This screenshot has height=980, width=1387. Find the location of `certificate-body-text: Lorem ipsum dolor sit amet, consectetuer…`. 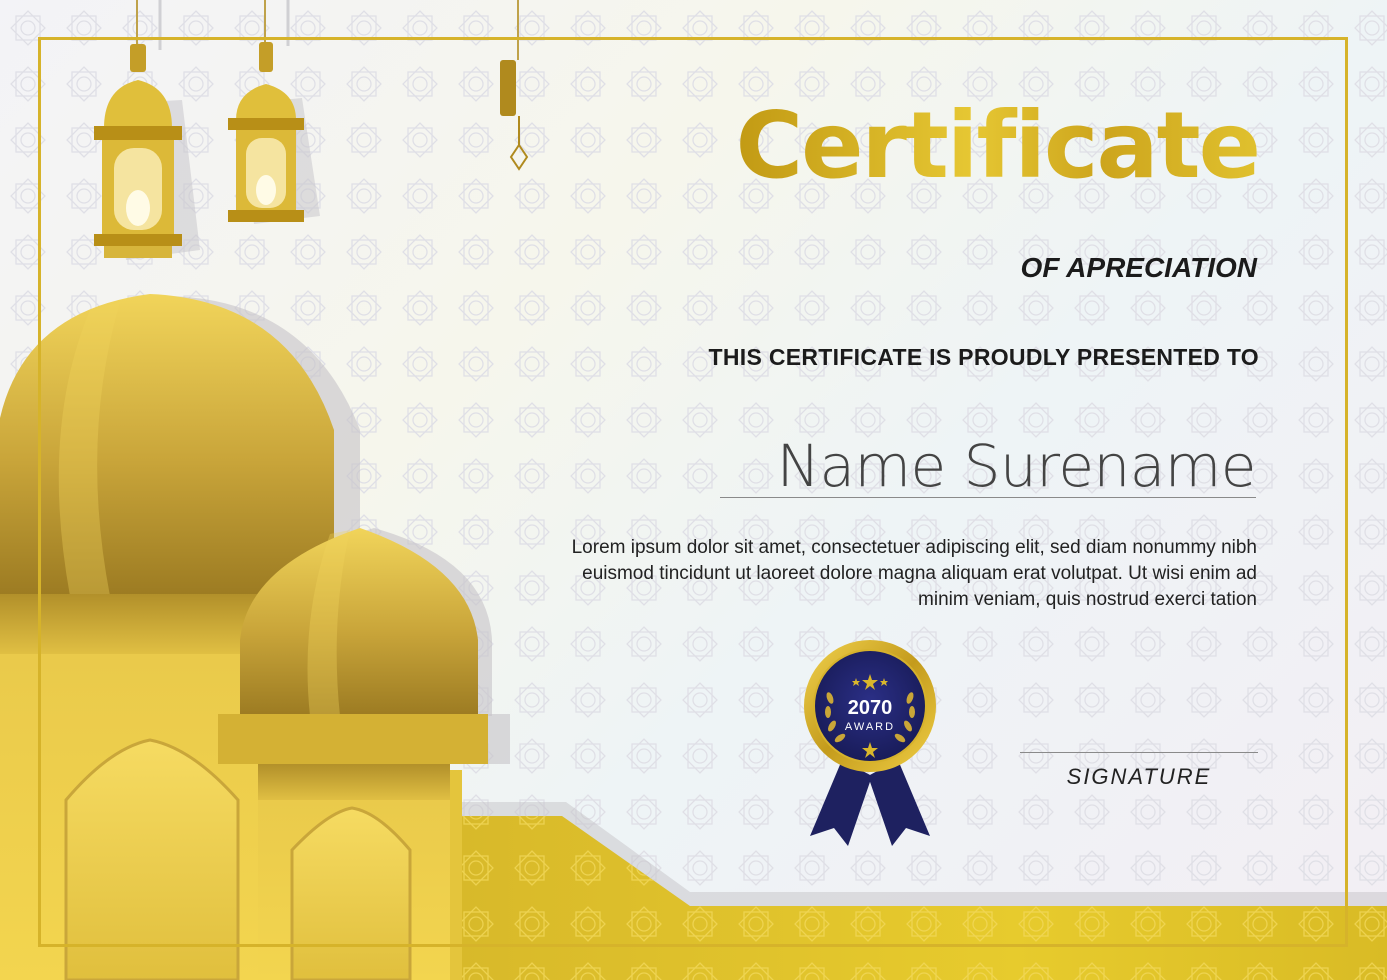

certificate-body-text: Lorem ipsum dolor sit amet, consectetuer… is located at coordinates (914, 573).